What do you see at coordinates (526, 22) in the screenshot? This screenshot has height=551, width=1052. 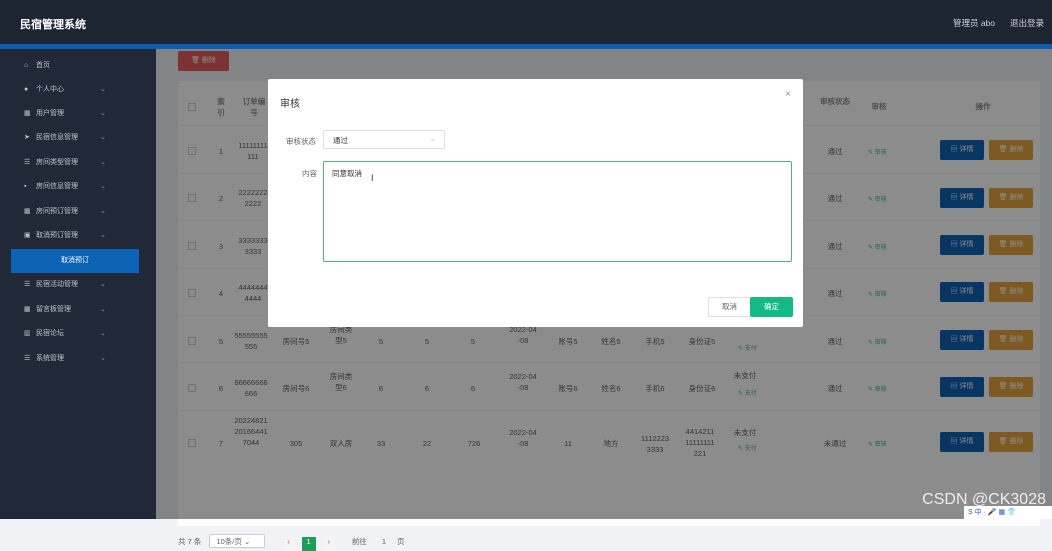 I see `top-bar-overlay` at bounding box center [526, 22].